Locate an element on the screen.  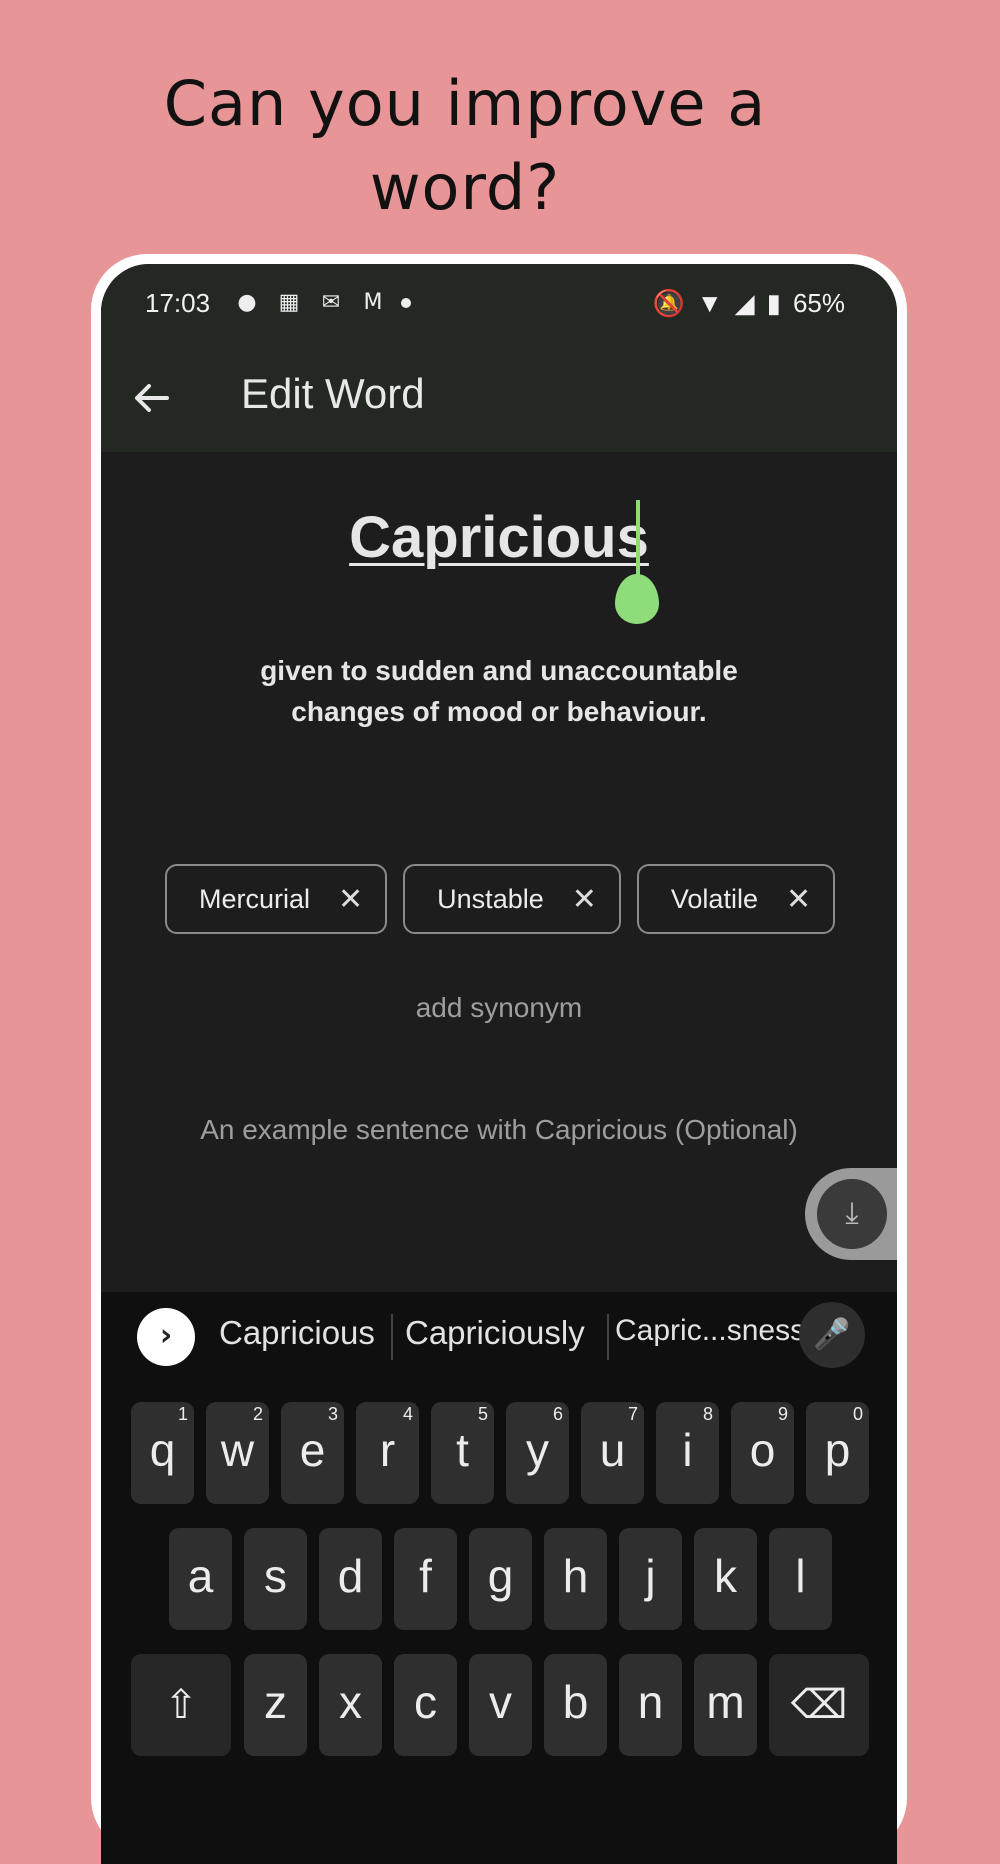
key: s is located at coordinates (275, 1579).